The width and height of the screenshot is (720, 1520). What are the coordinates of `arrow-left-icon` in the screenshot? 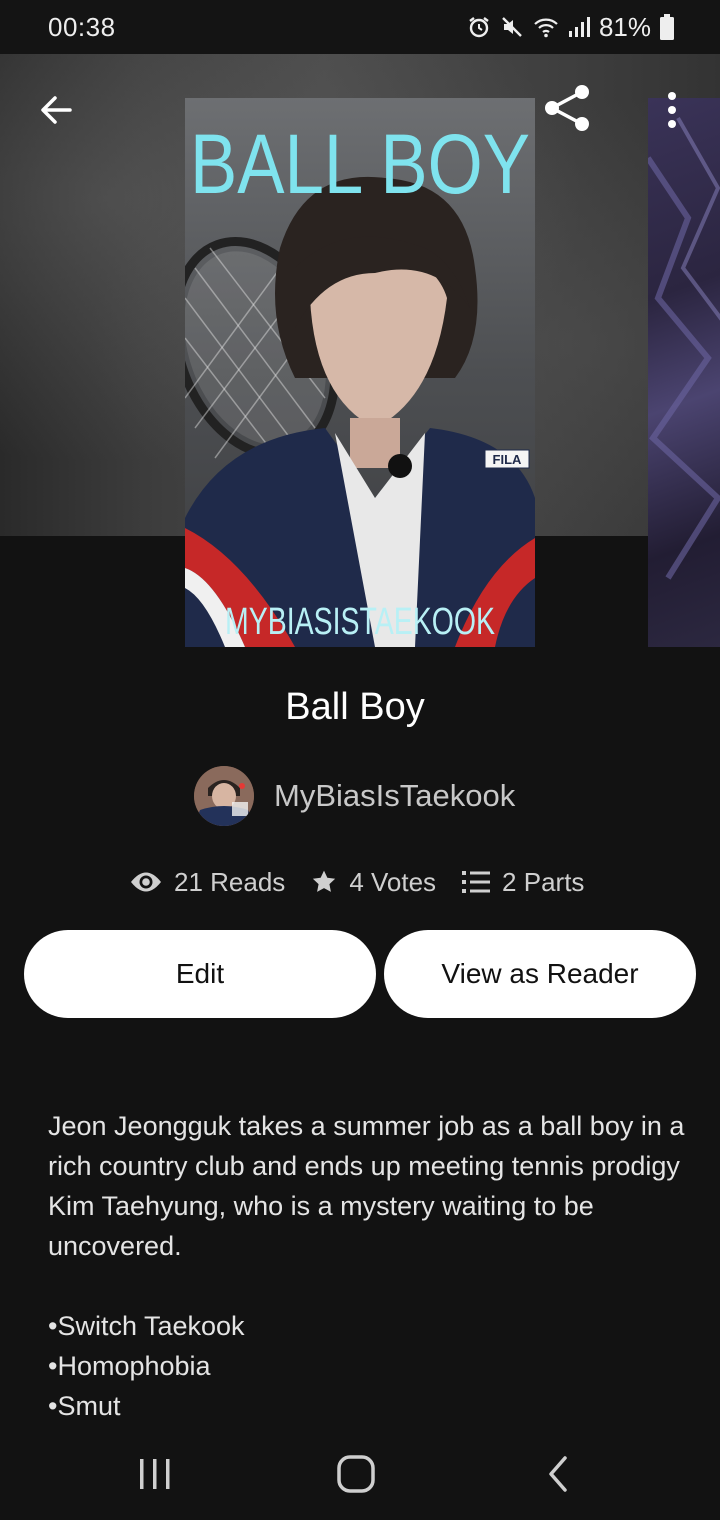 It's located at (56, 110).